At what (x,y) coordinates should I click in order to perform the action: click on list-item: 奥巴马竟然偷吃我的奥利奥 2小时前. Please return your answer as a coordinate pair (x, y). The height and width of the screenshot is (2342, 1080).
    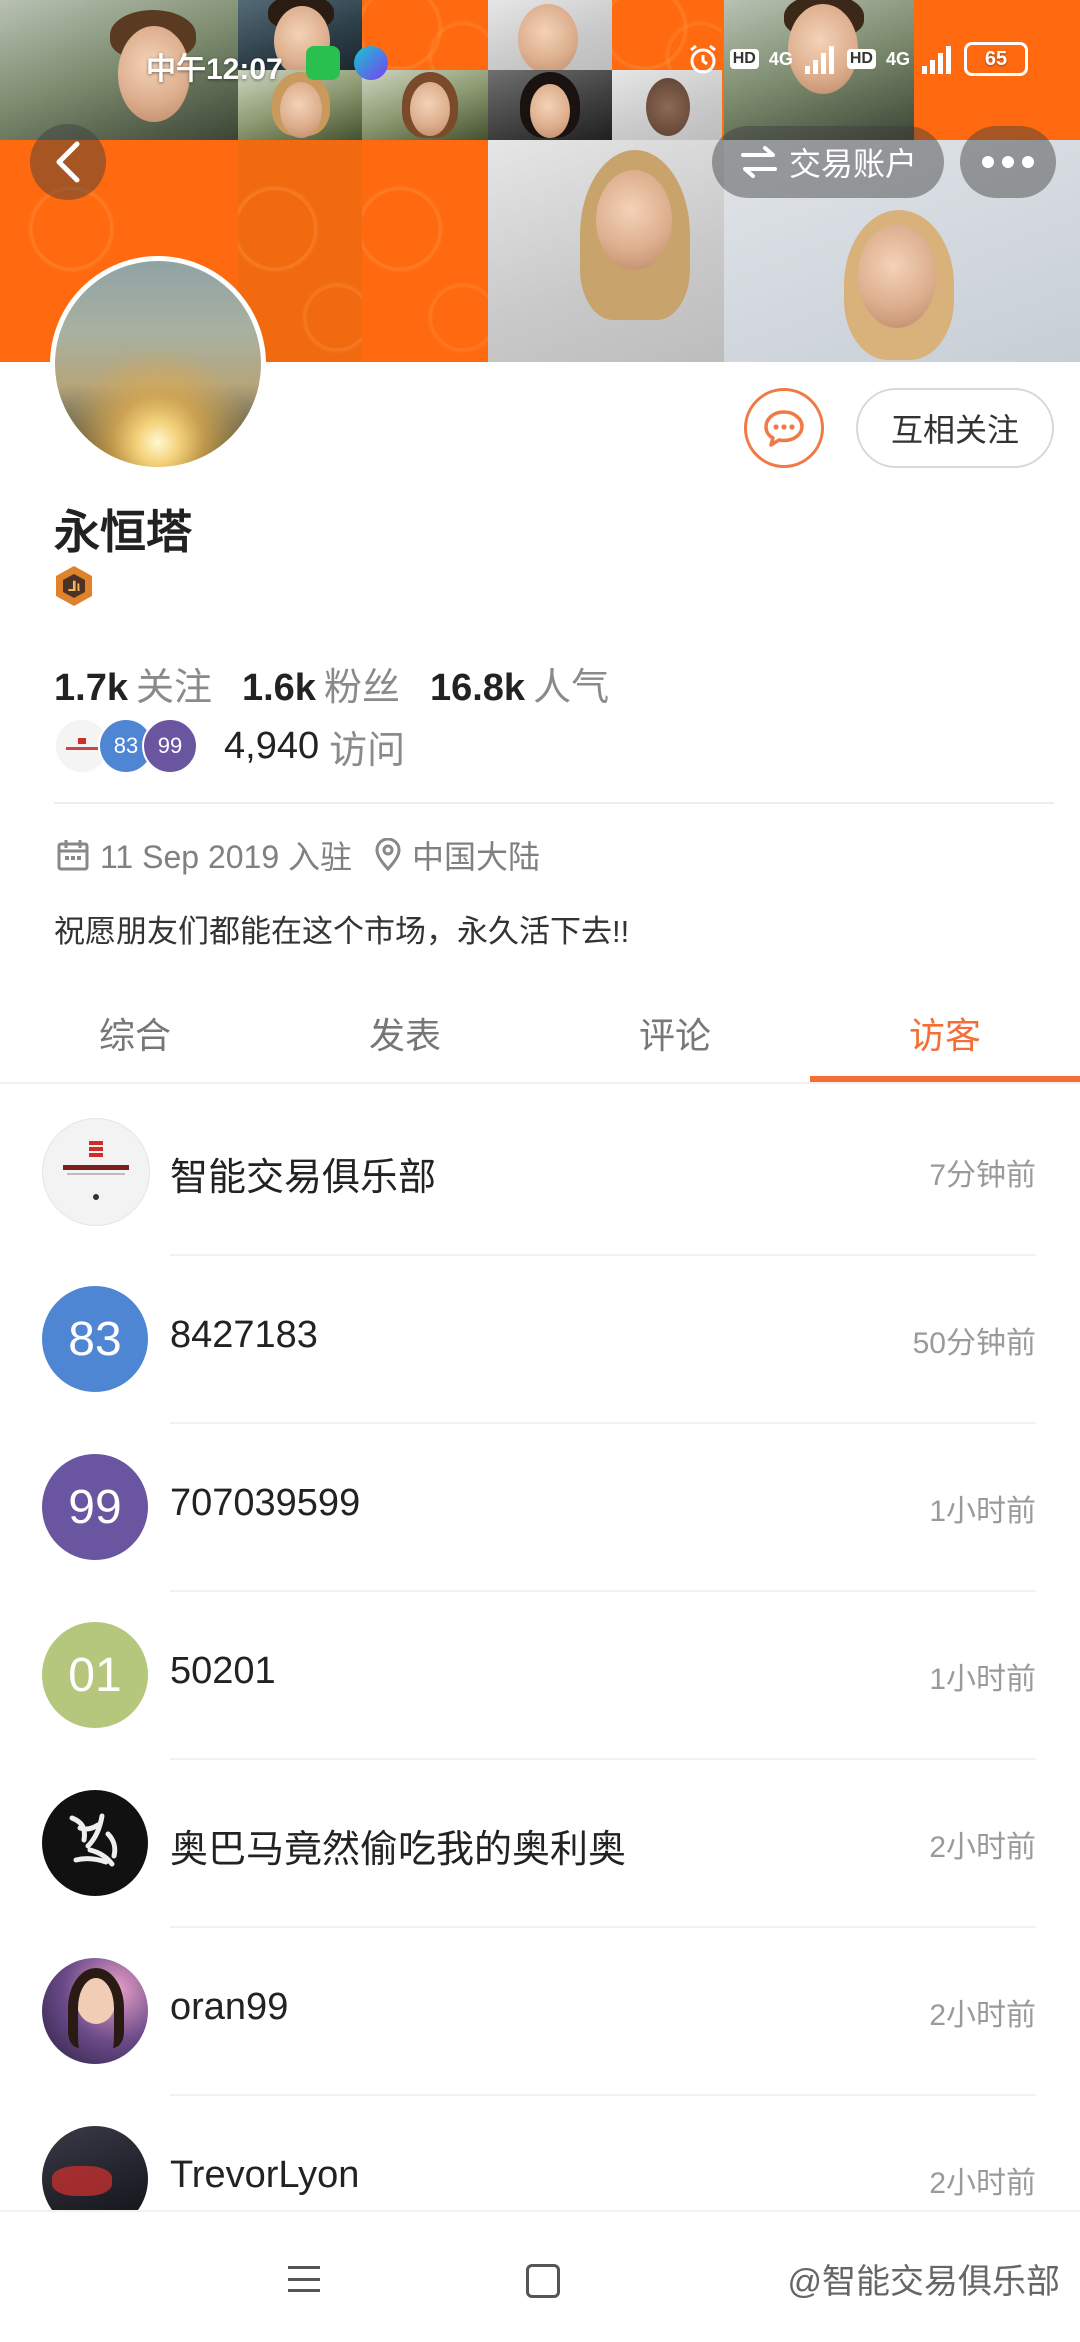
    Looking at the image, I should click on (540, 1844).